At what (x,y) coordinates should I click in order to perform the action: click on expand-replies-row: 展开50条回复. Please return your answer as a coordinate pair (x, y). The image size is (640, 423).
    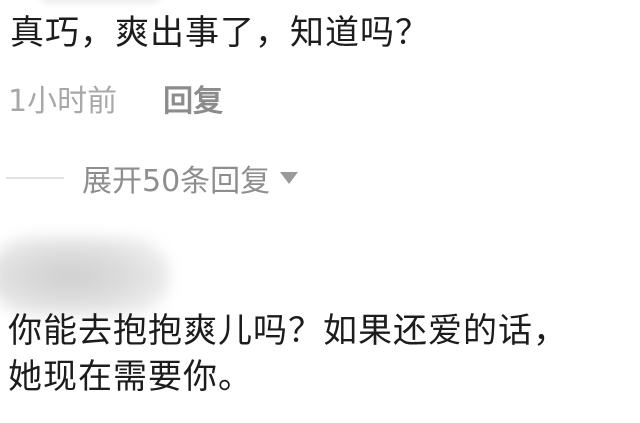
    Looking at the image, I should click on (152, 178).